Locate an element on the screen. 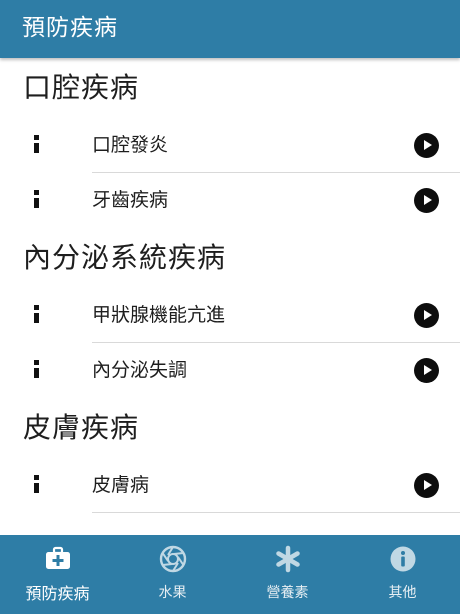 This screenshot has height=614, width=460. section-title-oral: 口腔疾病 is located at coordinates (81, 87).